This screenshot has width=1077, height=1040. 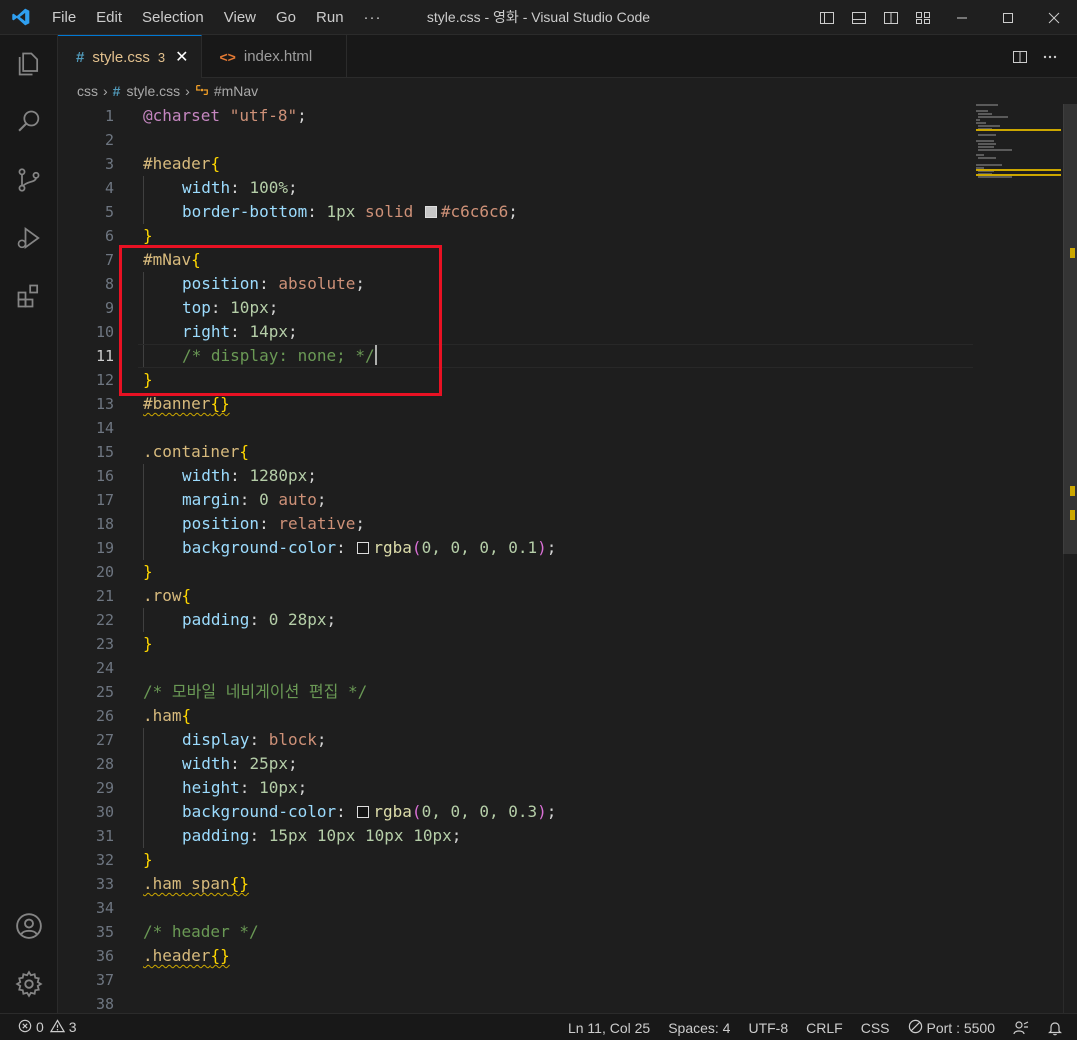 I want to click on cursor-position: Ln 11, Col 25, so click(x=609, y=1028).